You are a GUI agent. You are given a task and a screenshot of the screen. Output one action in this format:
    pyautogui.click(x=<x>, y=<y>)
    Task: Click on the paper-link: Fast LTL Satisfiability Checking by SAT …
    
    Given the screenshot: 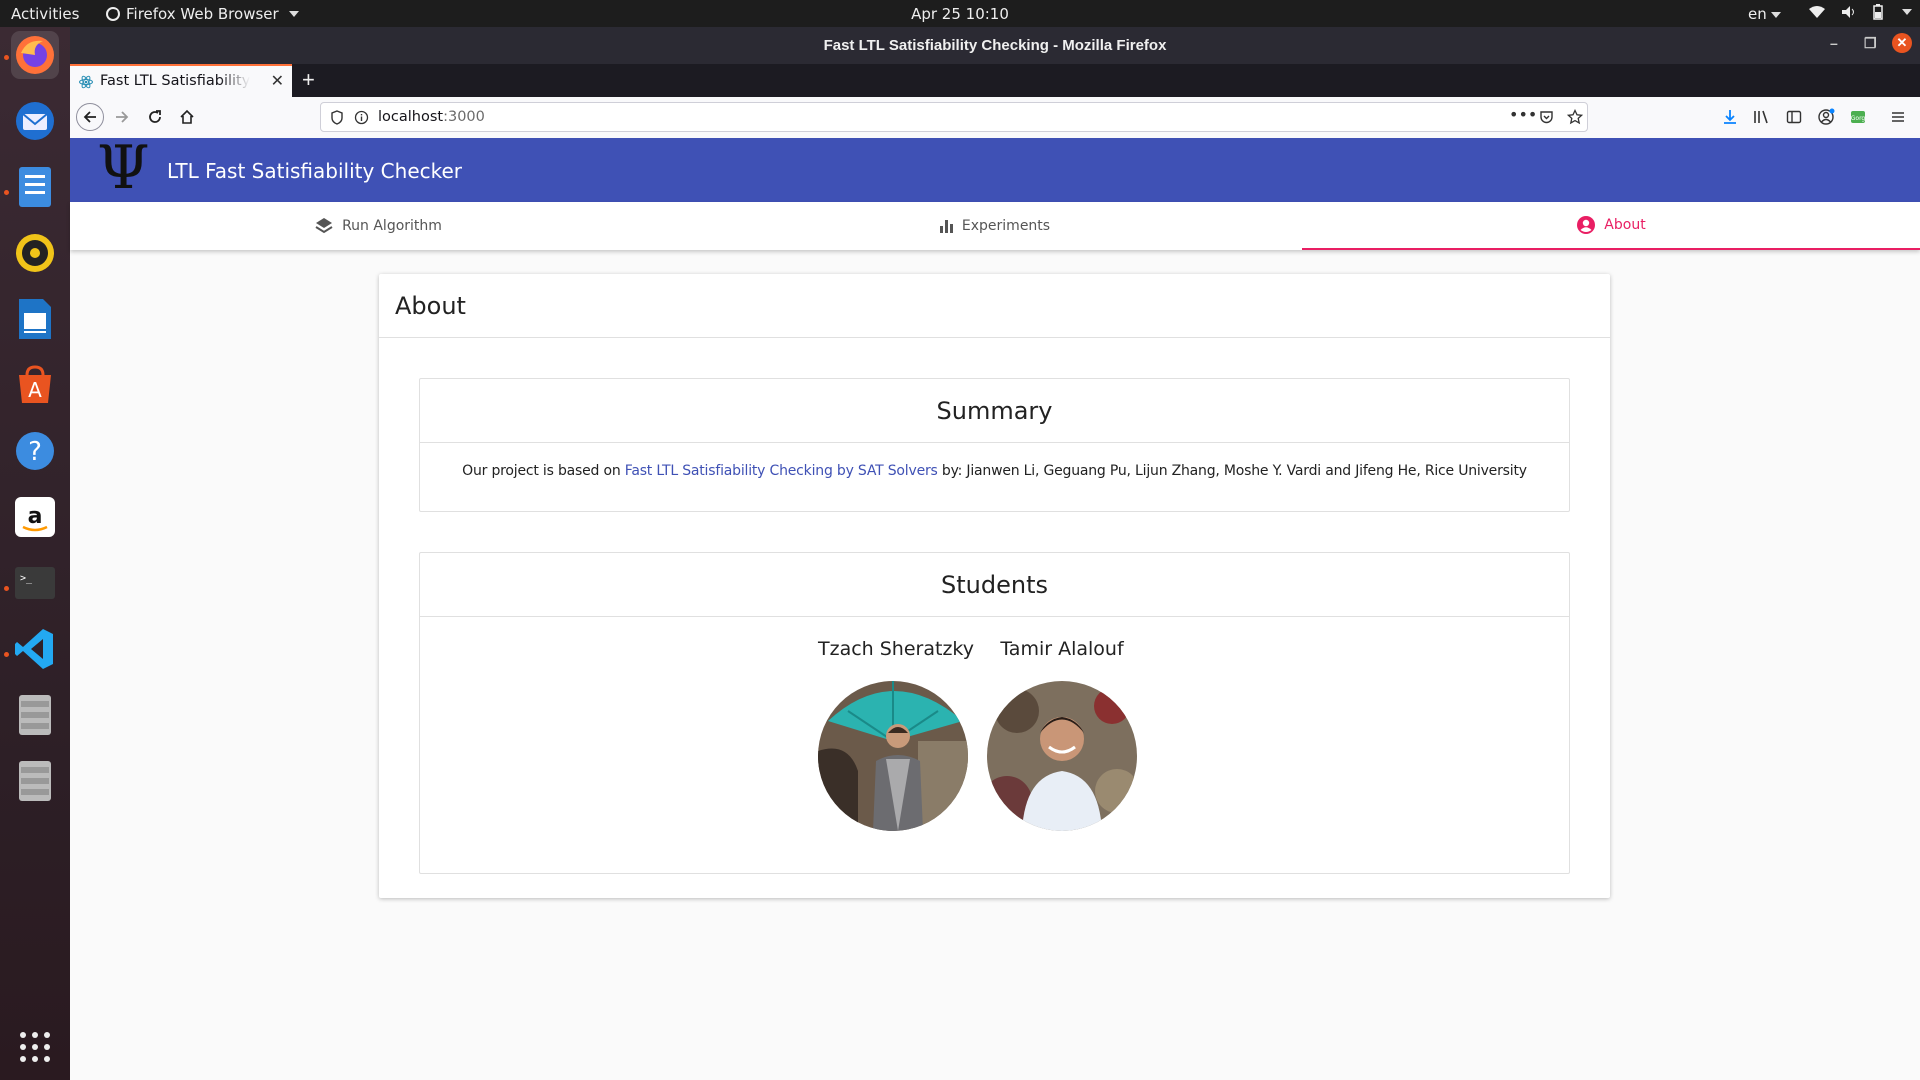 What is the action you would take?
    pyautogui.click(x=781, y=471)
    